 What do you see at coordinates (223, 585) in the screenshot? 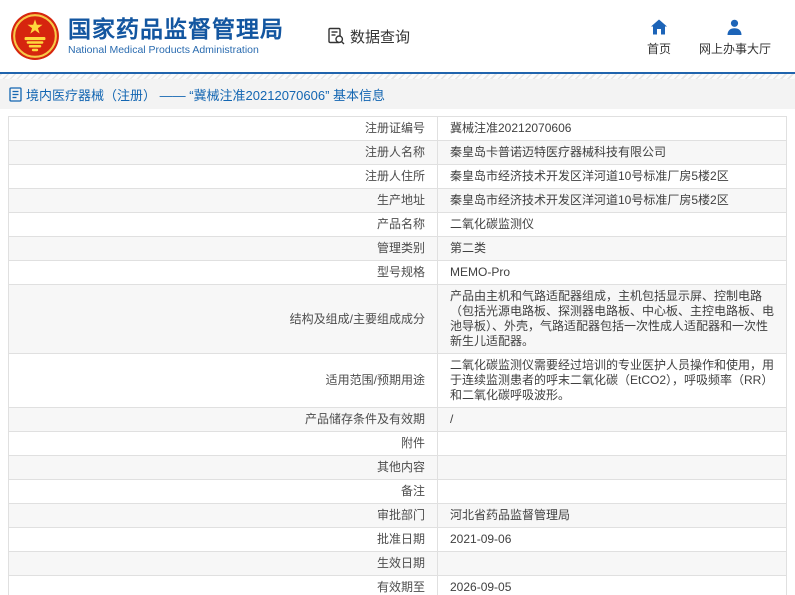
I see `row-label: 有效期至` at bounding box center [223, 585].